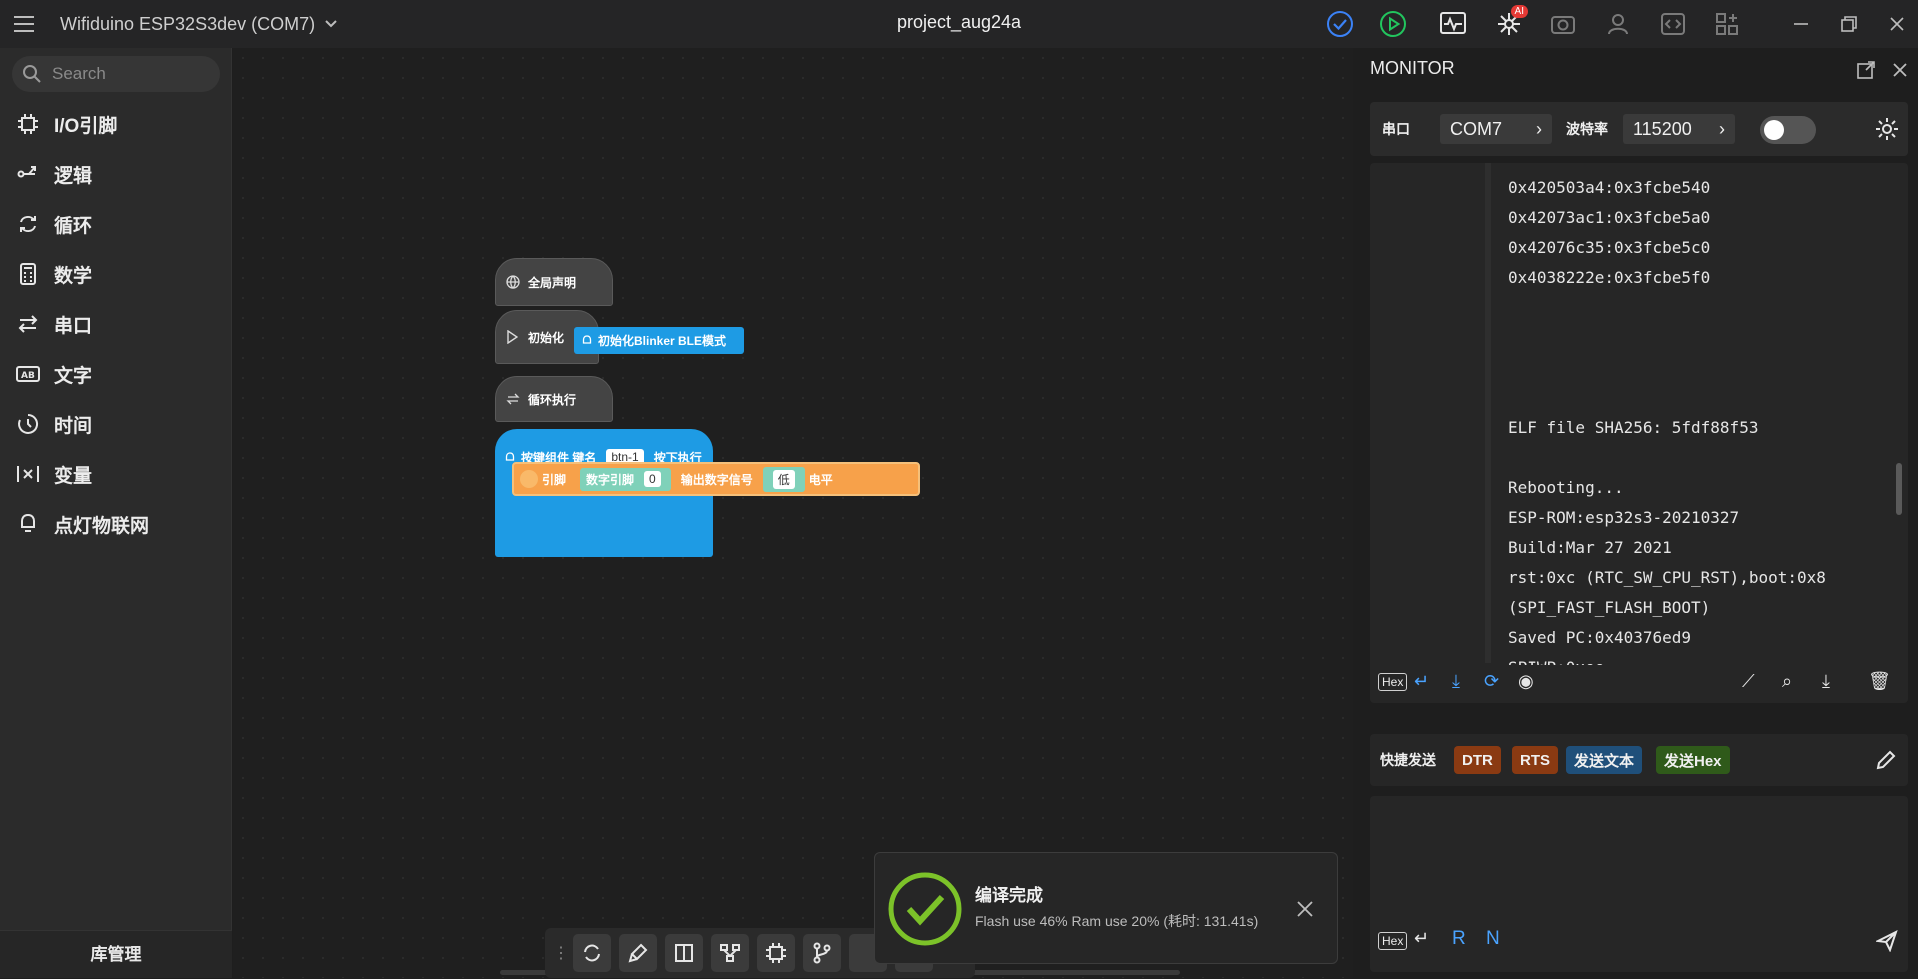 This screenshot has height=979, width=1918. I want to click on chevron-right-icon: ›, so click(1722, 128).